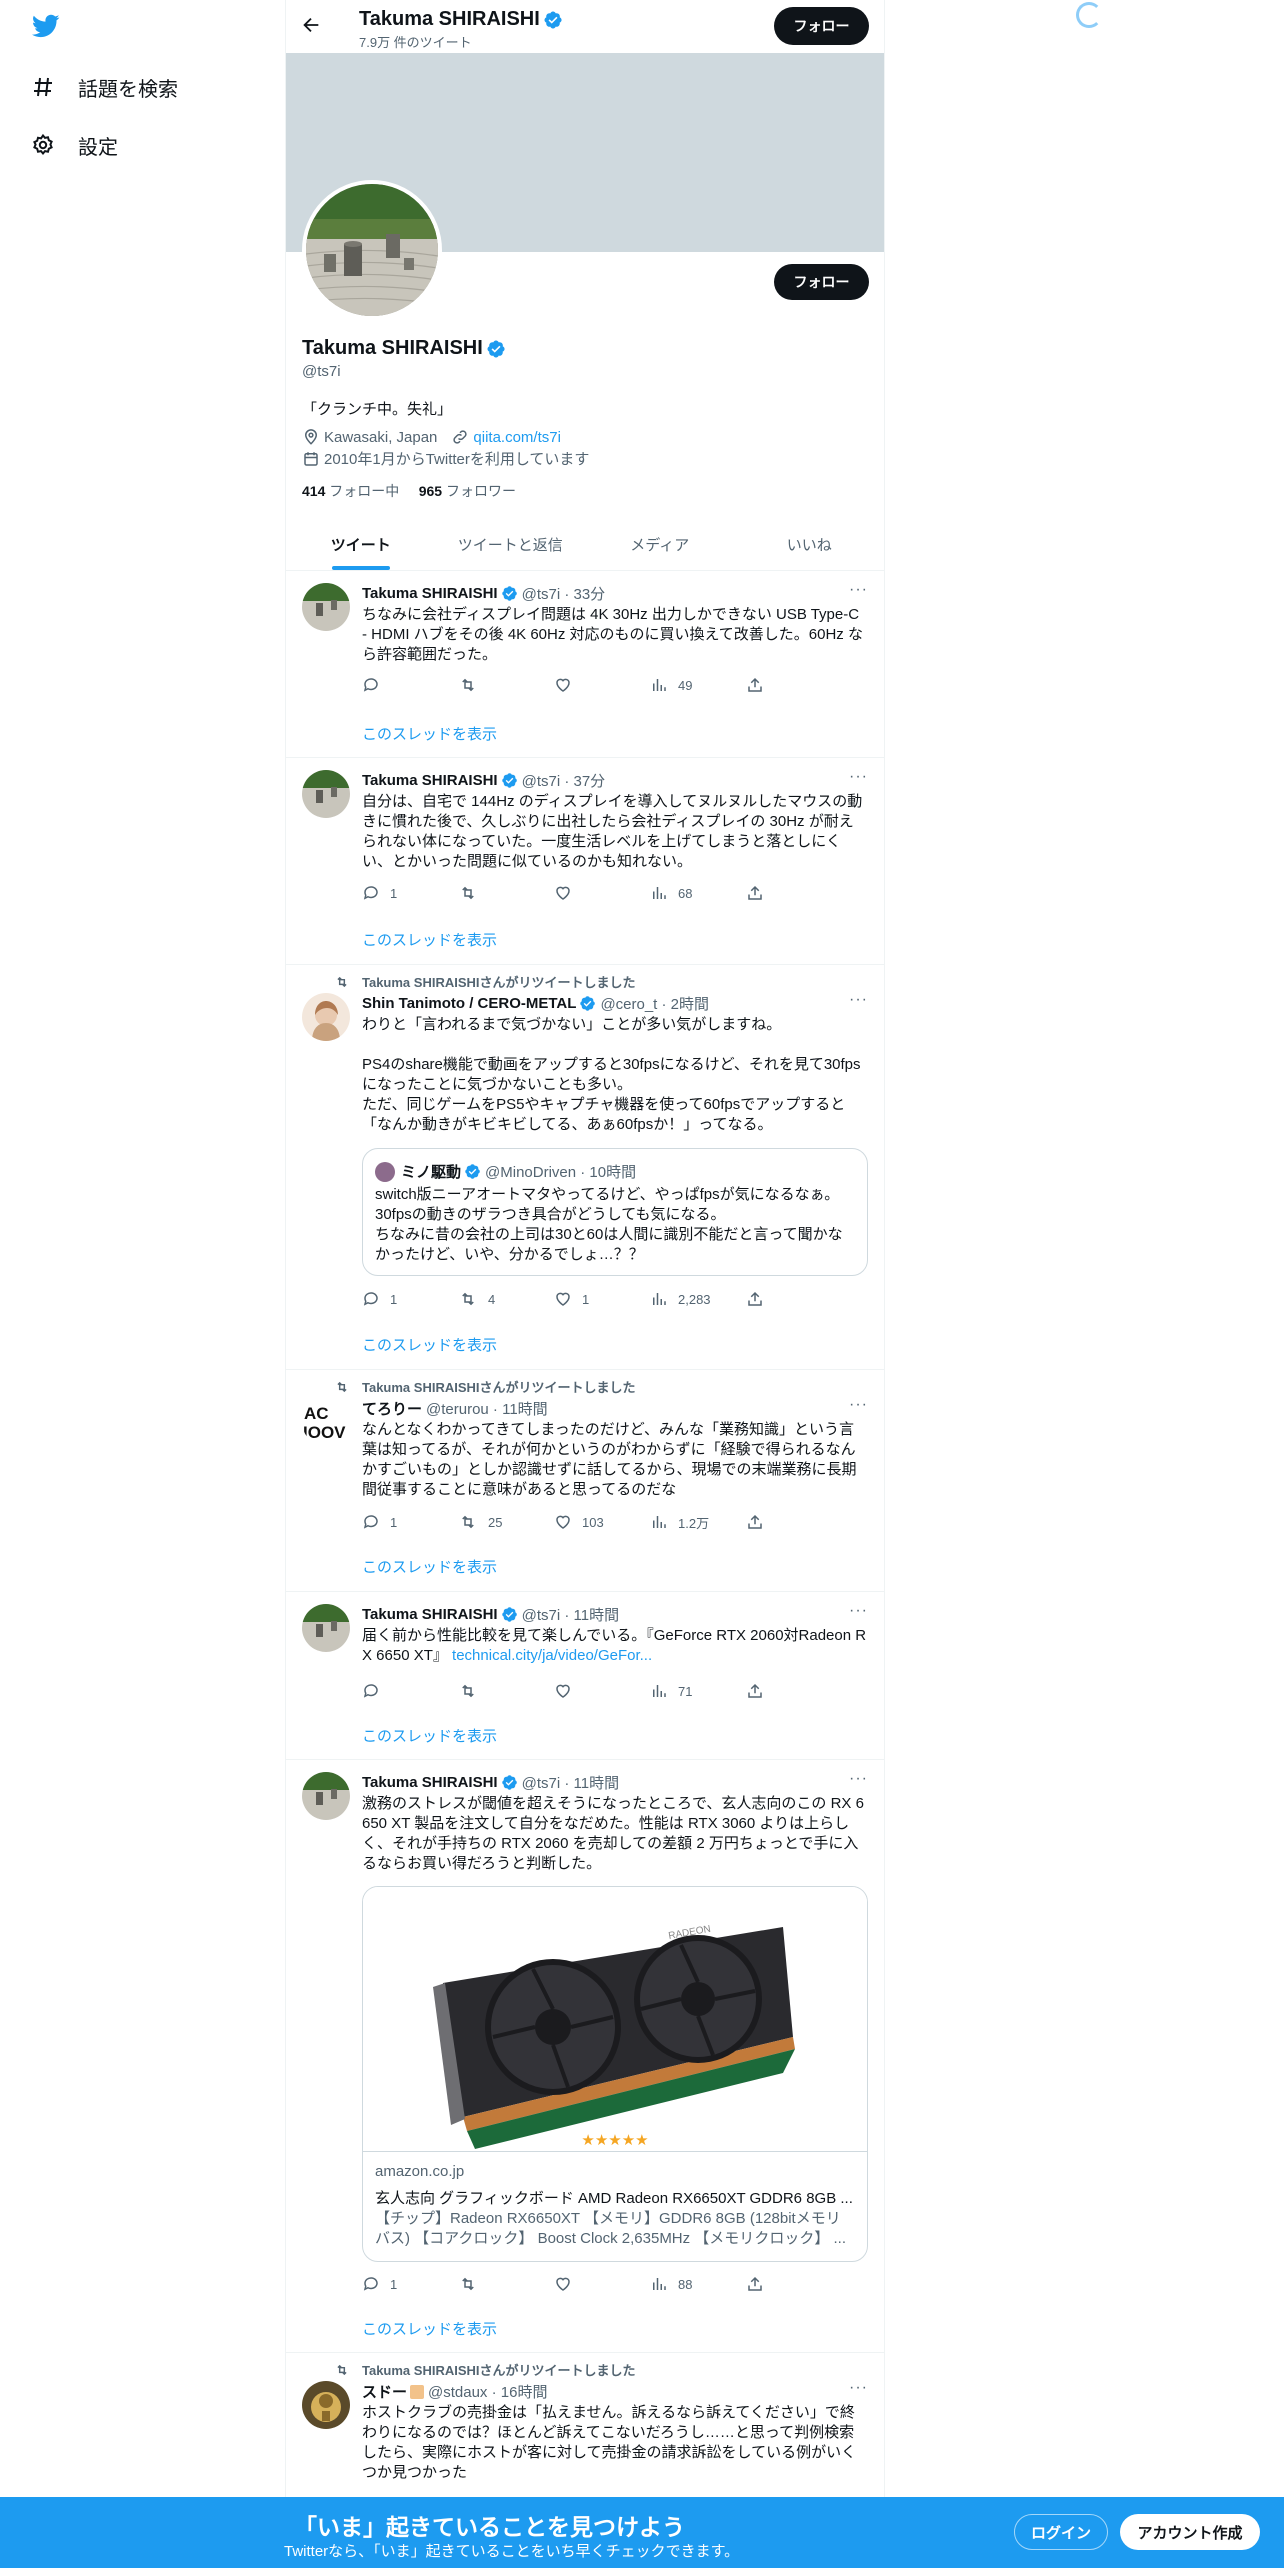 The image size is (1284, 2568). Describe the element at coordinates (487, 2391) in the screenshot. I see `tweet-handle-time: @stdaux · 16時間` at that location.